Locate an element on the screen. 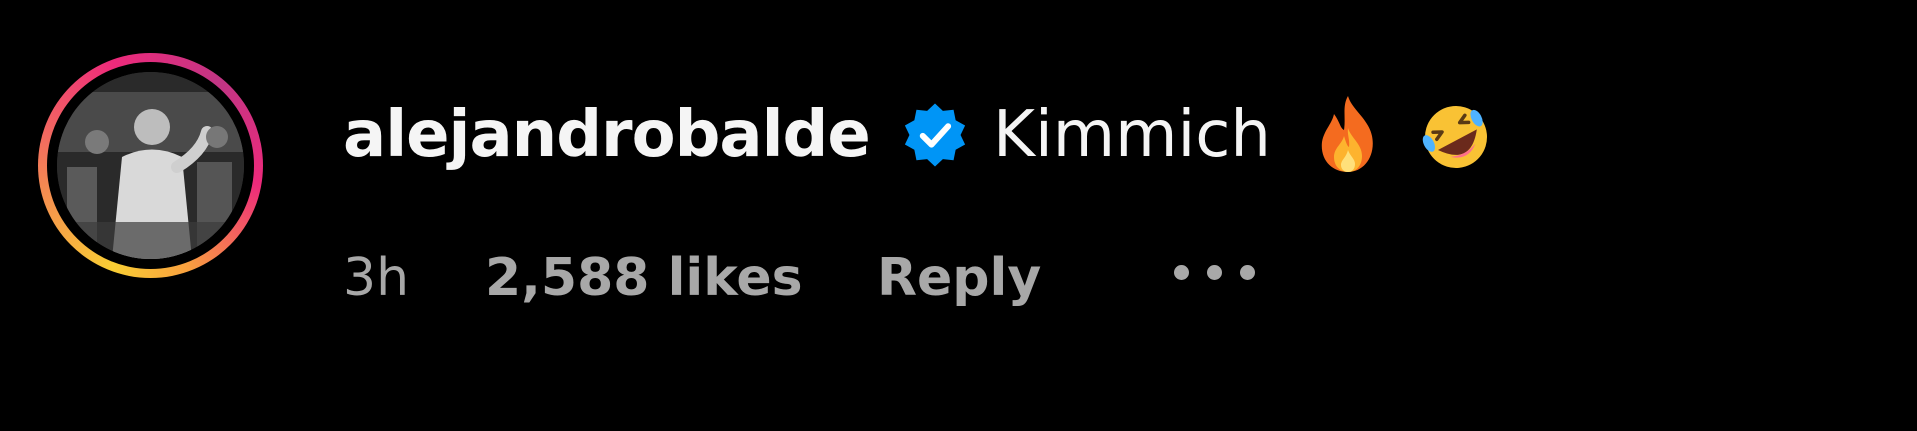  avatar-story-ring is located at coordinates (150, 165).